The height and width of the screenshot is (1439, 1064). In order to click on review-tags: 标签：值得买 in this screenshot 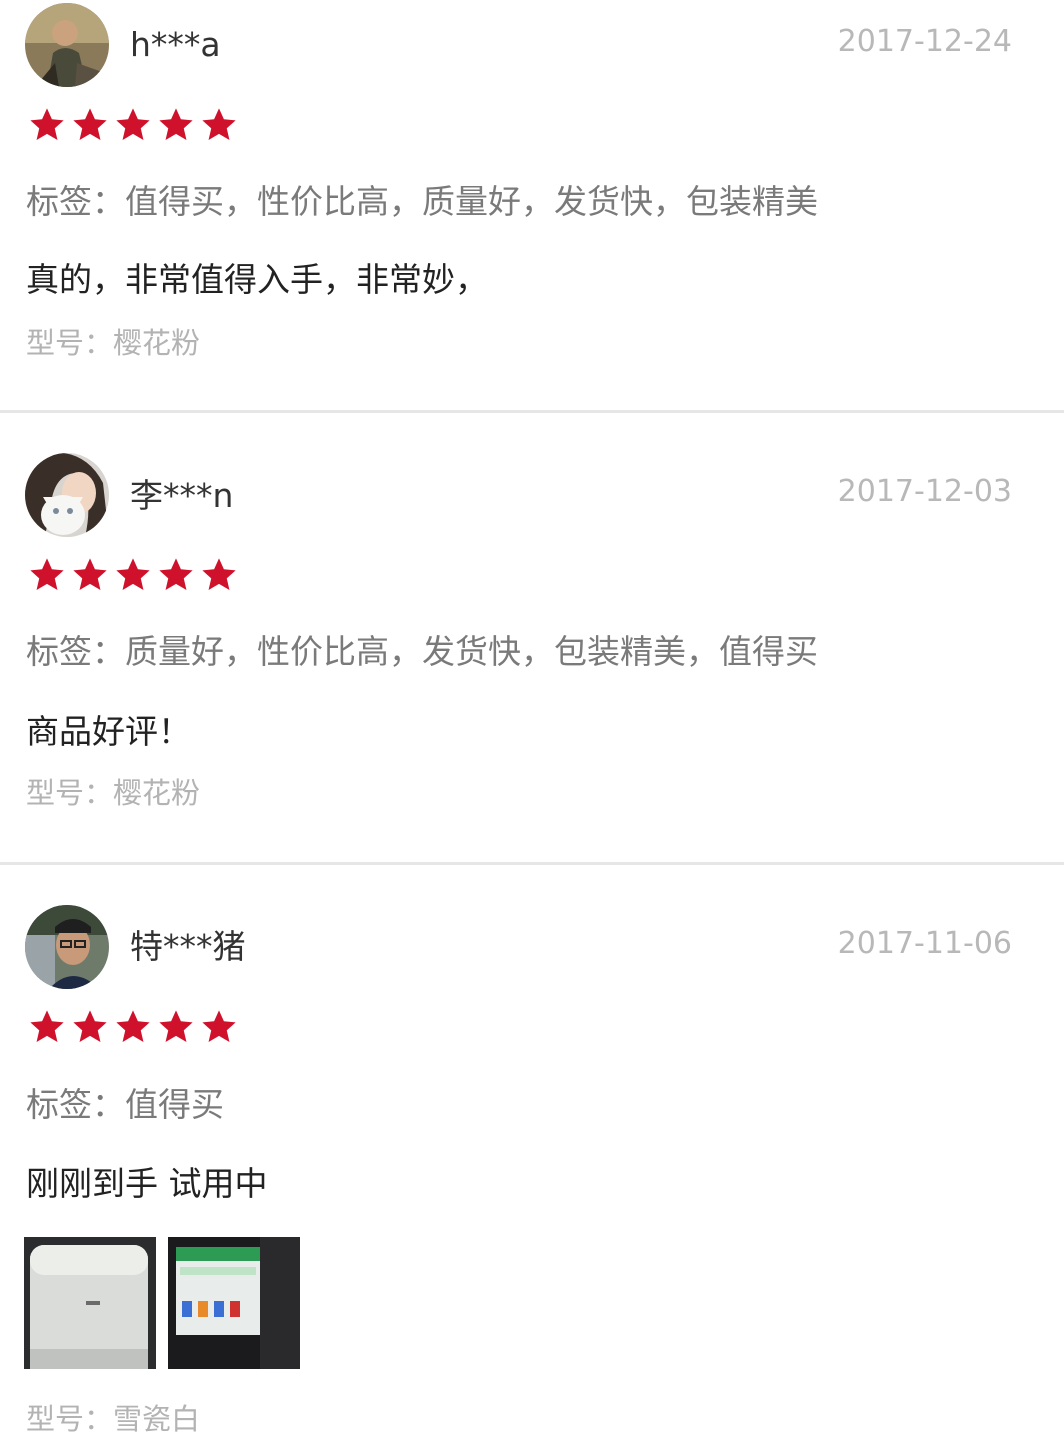, I will do `click(125, 1104)`.